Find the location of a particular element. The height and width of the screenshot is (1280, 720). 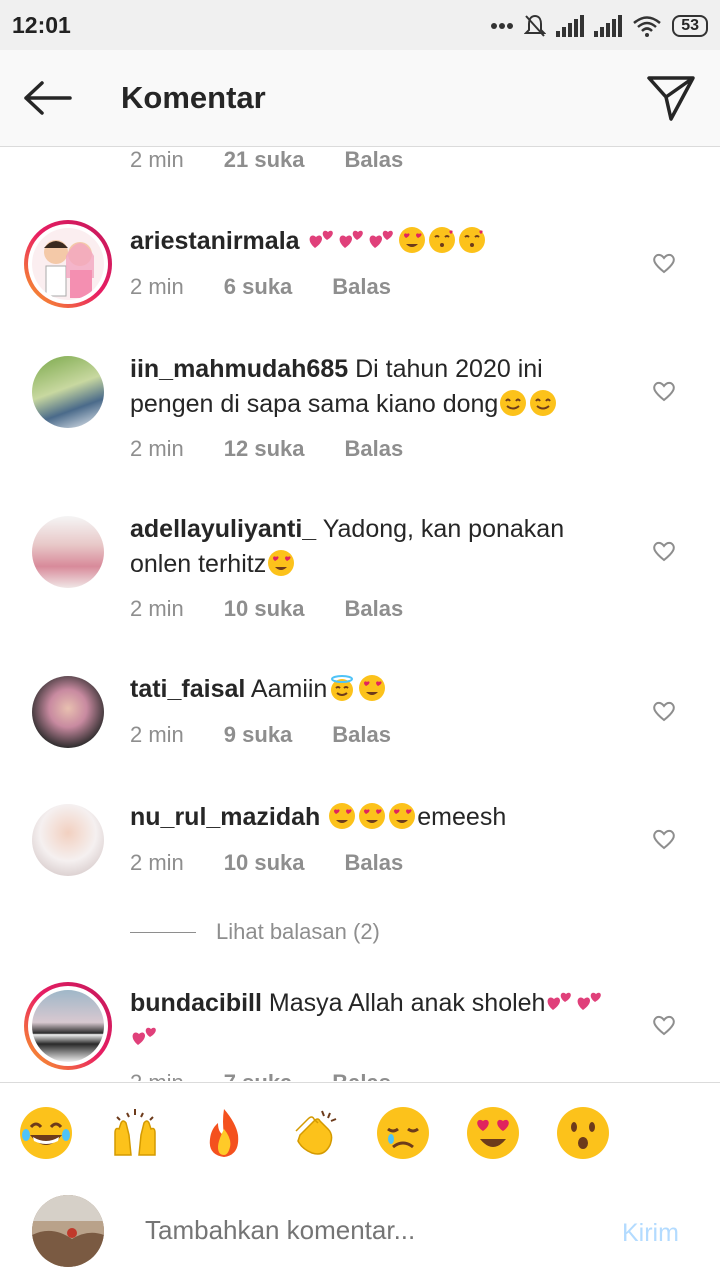

more-dots-icon is located at coordinates (502, 26).